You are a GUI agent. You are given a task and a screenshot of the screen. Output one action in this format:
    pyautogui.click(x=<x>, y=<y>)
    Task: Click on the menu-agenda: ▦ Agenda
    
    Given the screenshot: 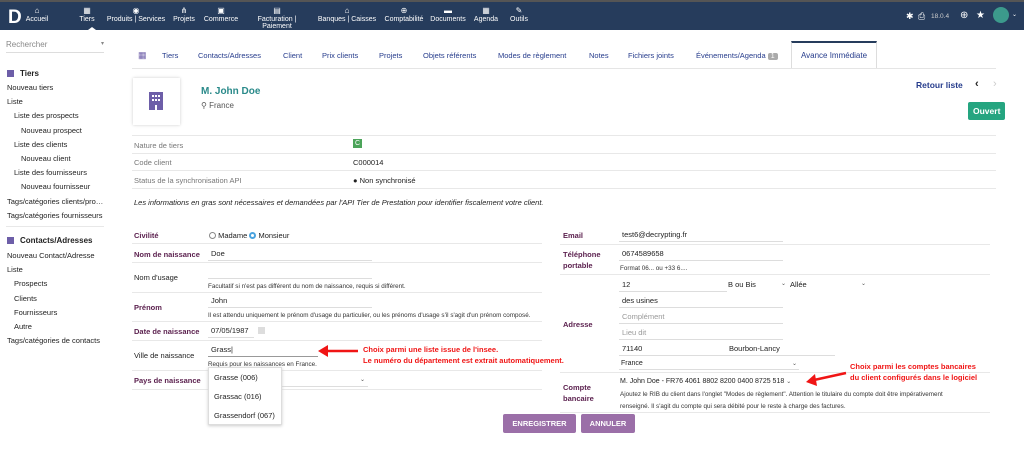 What is the action you would take?
    pyautogui.click(x=486, y=14)
    